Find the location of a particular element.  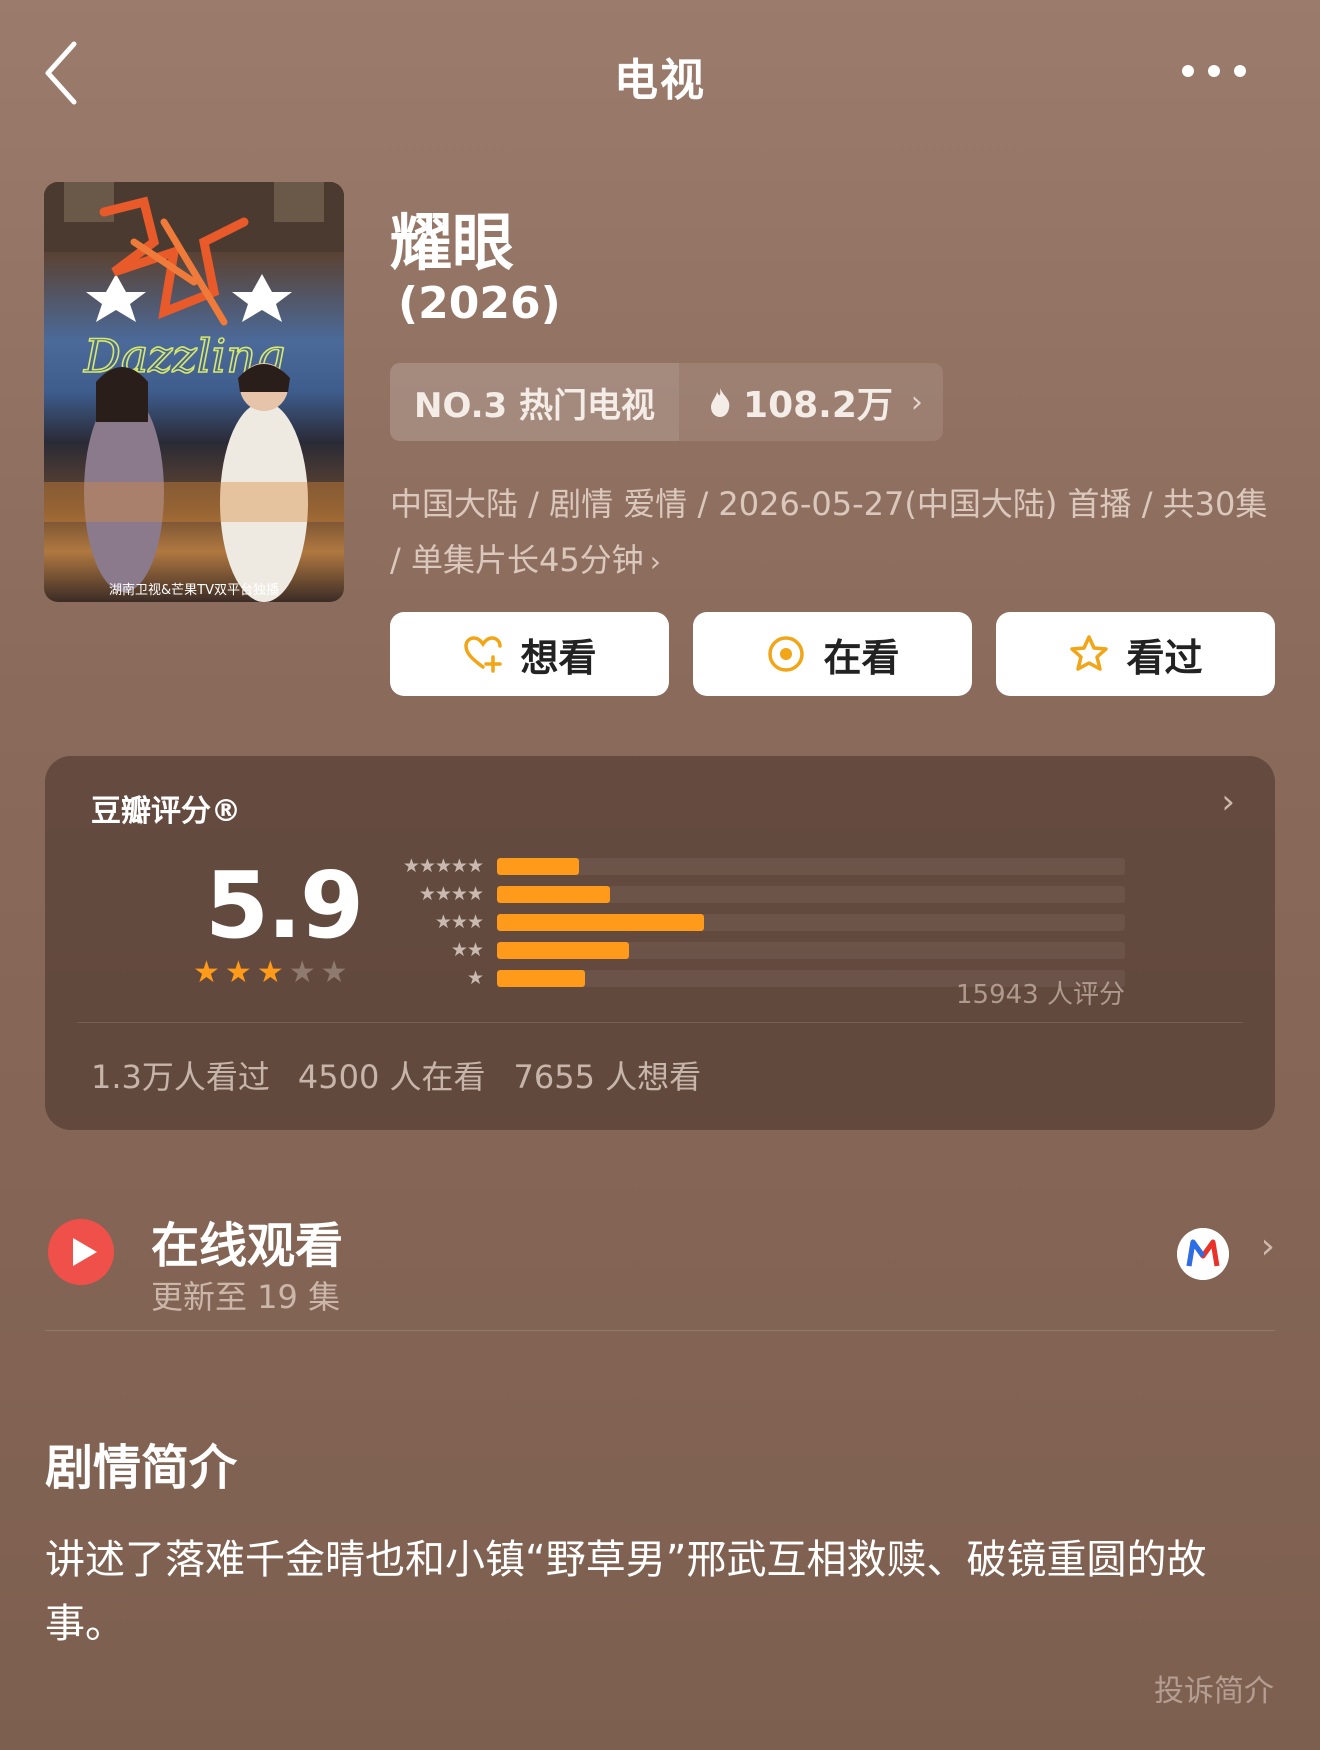

poster-caption: 湖南卫视&芒果TV双平台独播 is located at coordinates (194, 590).